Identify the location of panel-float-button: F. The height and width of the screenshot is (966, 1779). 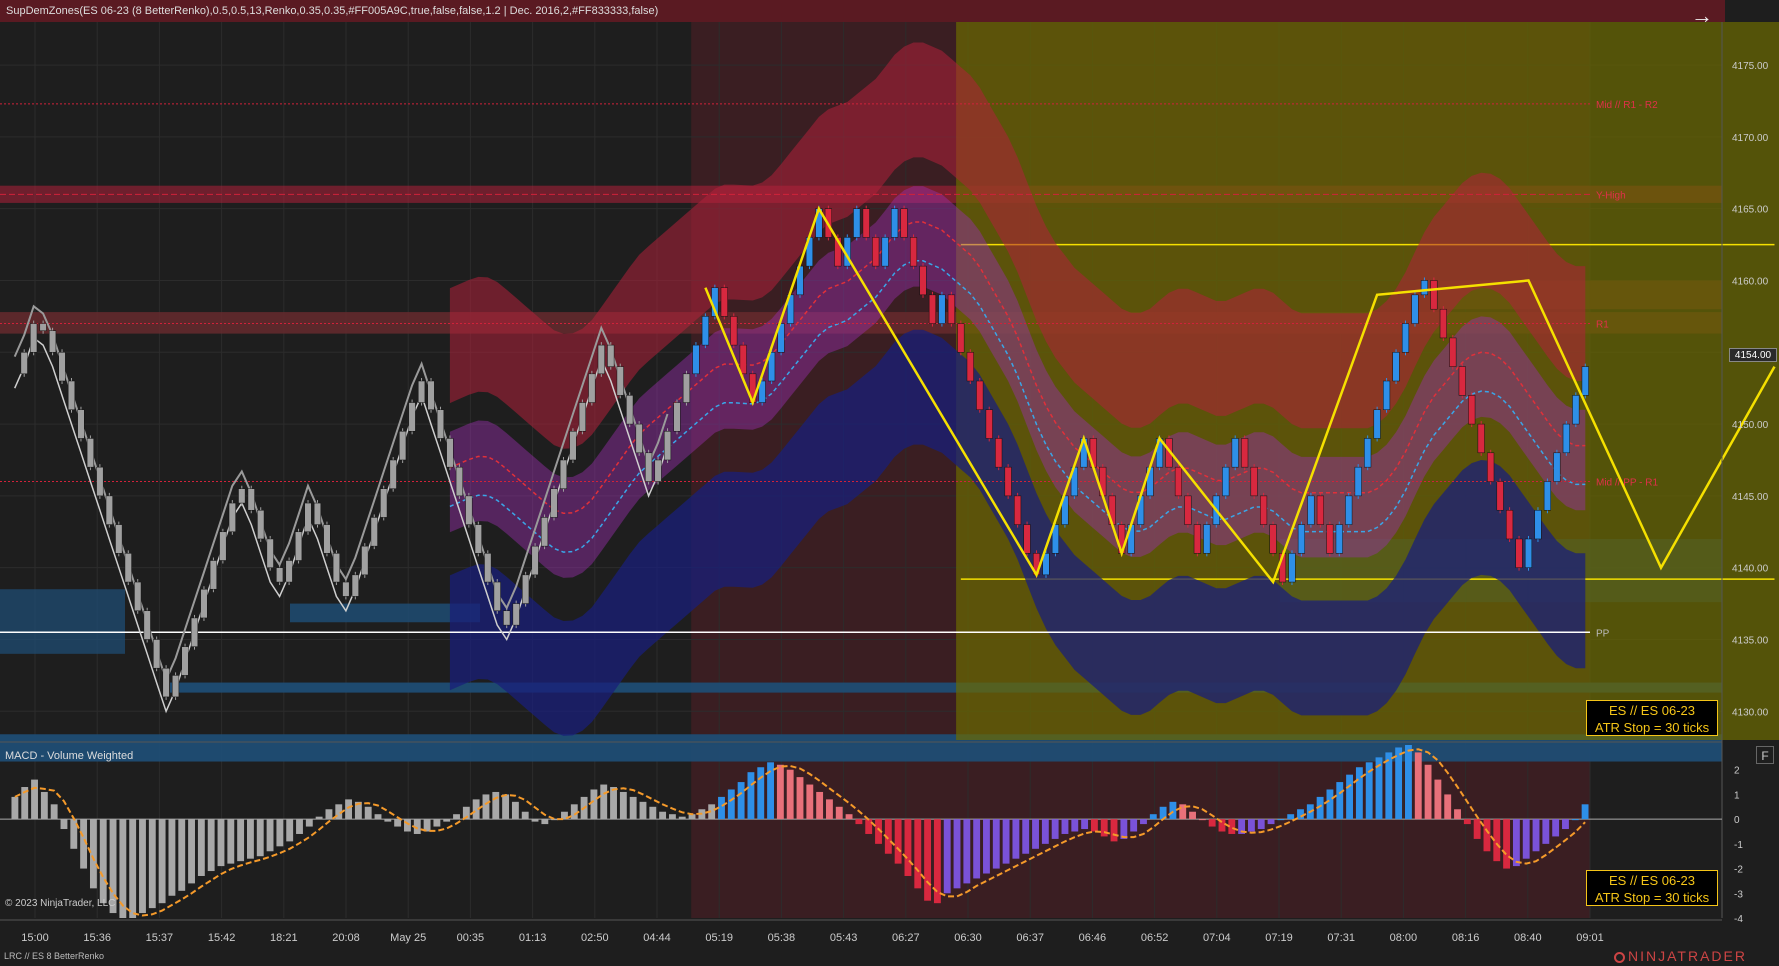
(1765, 755).